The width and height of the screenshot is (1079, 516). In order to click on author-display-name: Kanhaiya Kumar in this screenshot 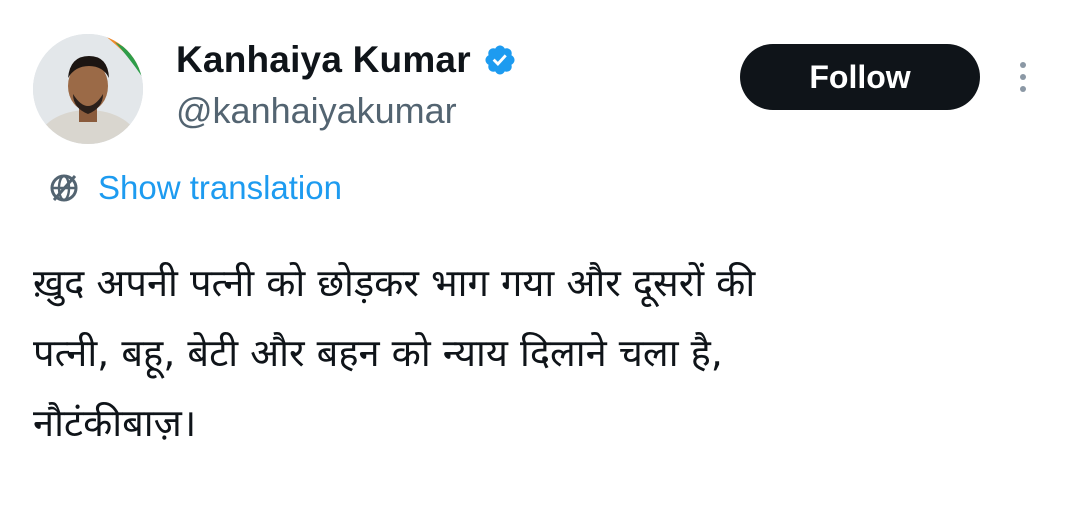, I will do `click(323, 60)`.